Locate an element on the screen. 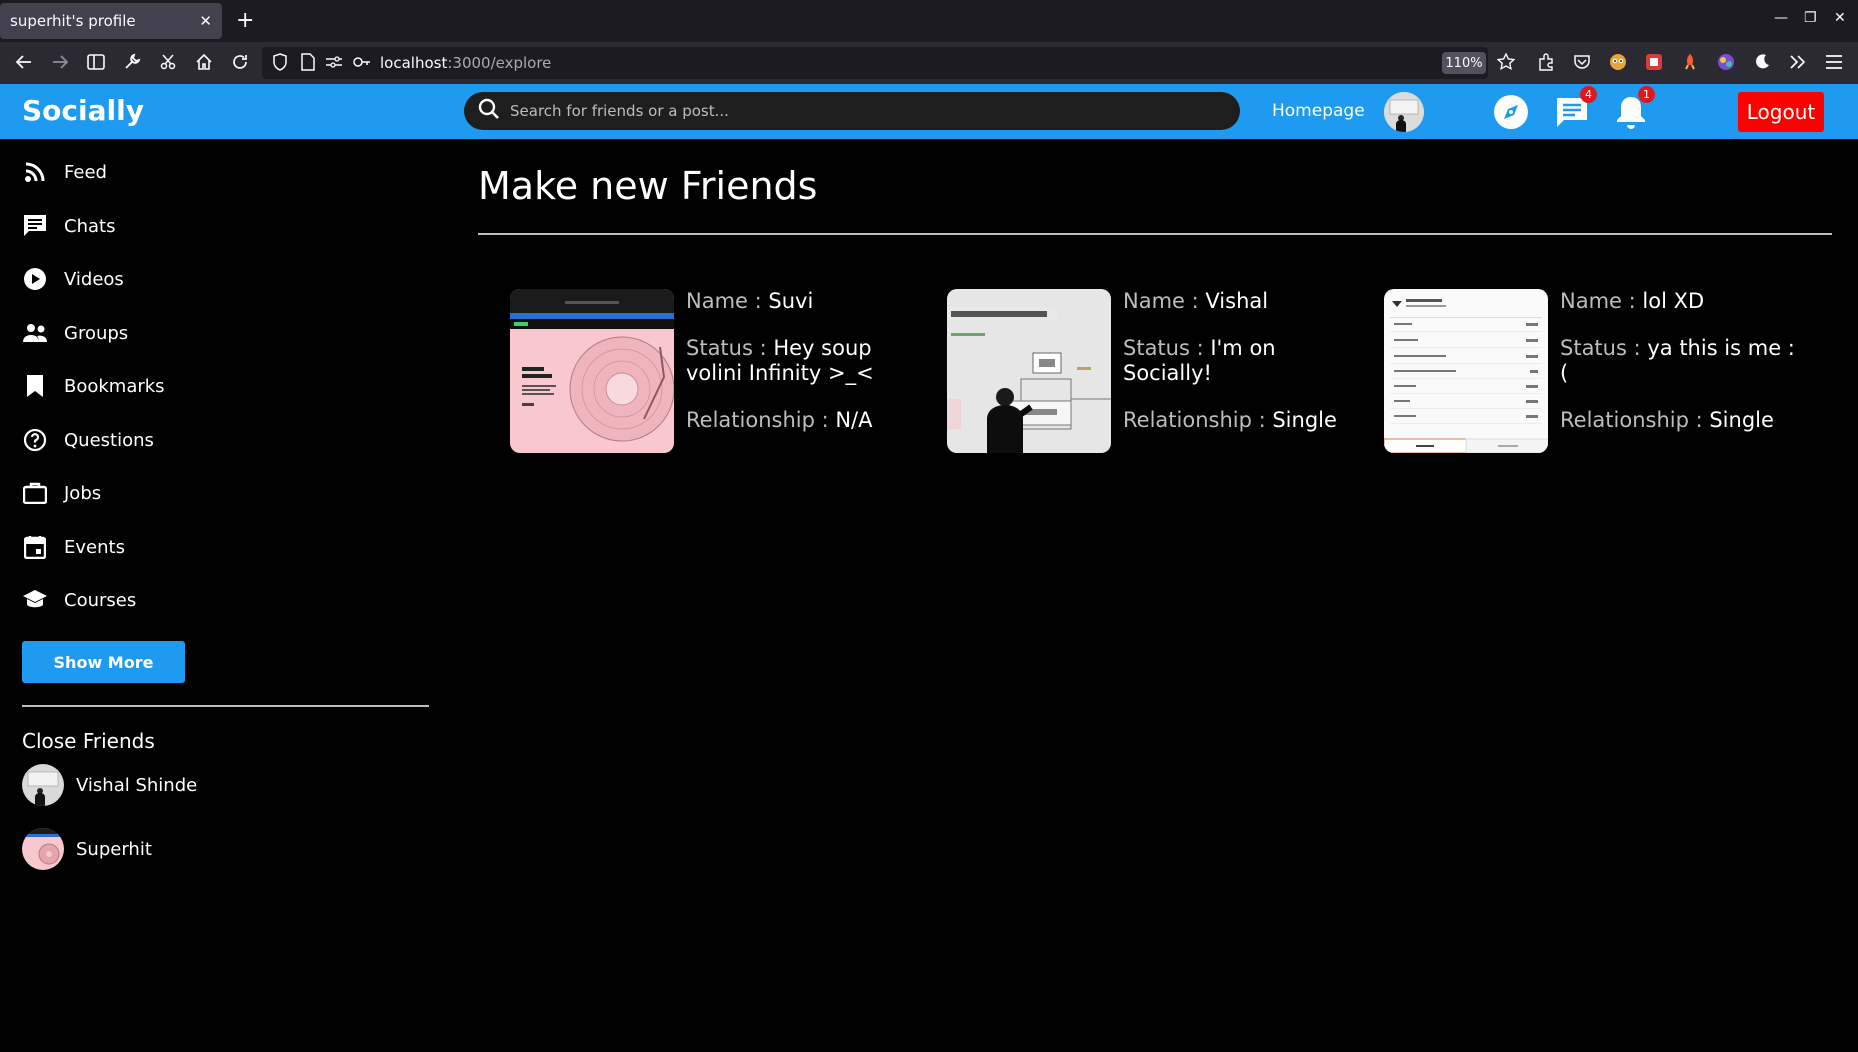 The image size is (1858, 1052). bookmark-star-icon is located at coordinates (1506, 62).